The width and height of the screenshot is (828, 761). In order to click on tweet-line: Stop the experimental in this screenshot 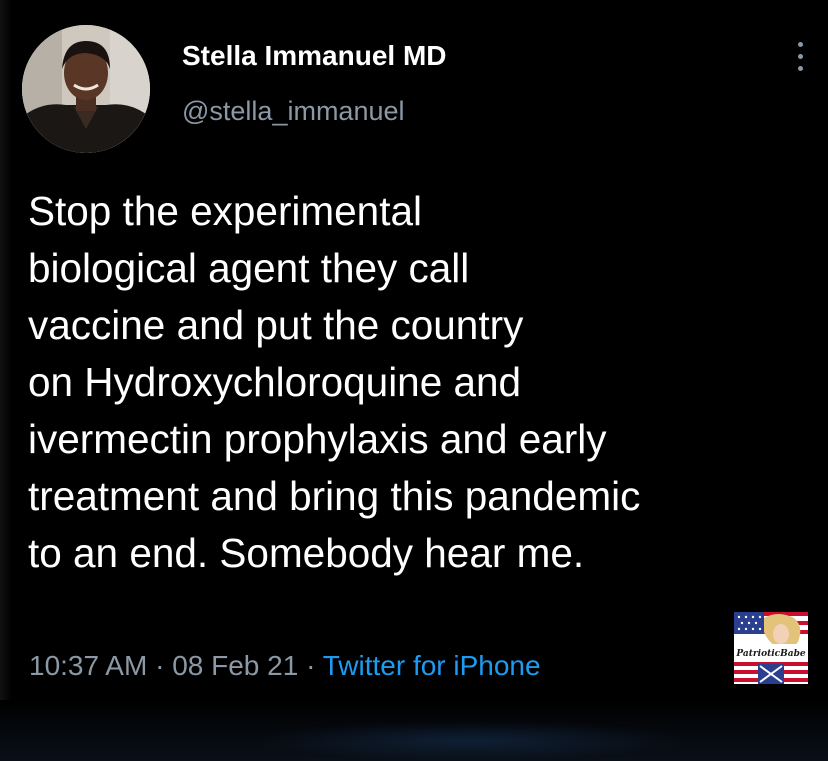, I will do `click(225, 211)`.